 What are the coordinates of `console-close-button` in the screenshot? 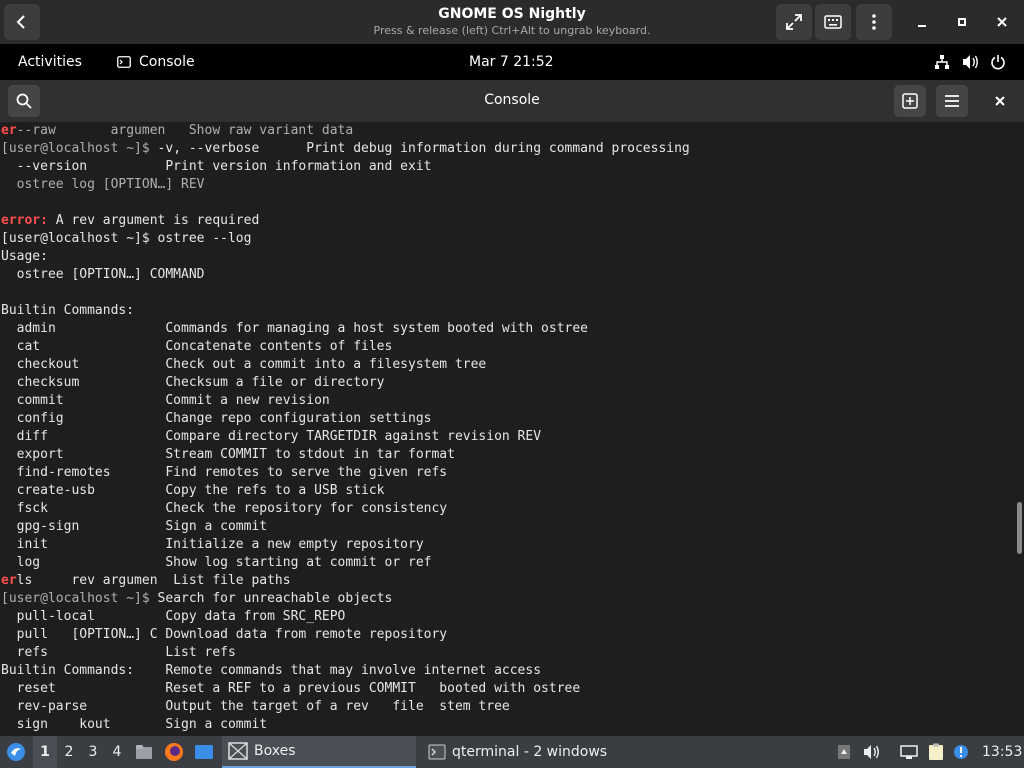 It's located at (1000, 101).